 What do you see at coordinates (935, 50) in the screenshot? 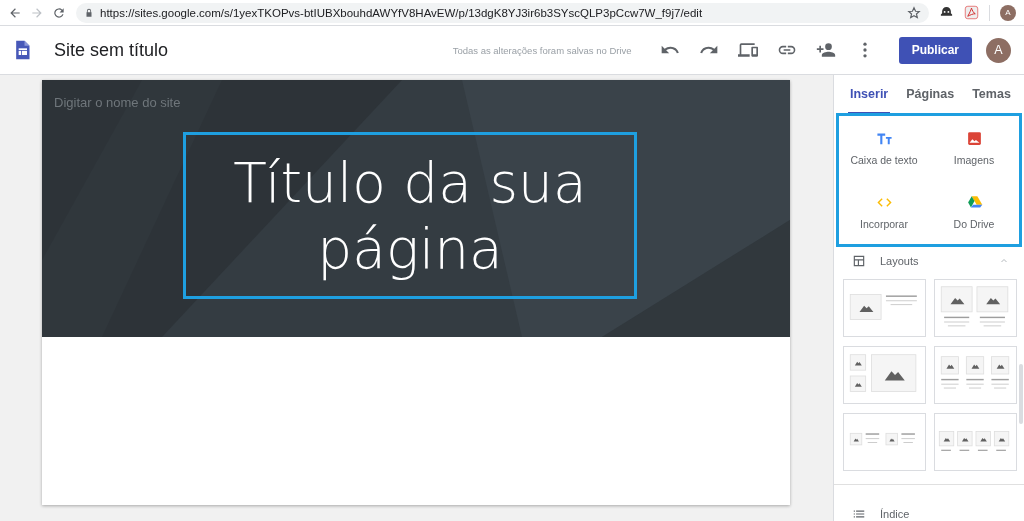
I see `publish-button: Publicar` at bounding box center [935, 50].